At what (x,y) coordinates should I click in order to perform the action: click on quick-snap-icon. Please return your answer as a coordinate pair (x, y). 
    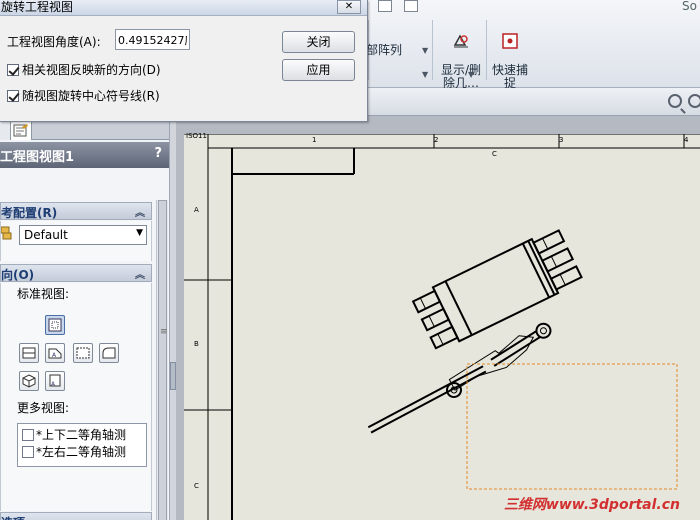
    Looking at the image, I should click on (510, 41).